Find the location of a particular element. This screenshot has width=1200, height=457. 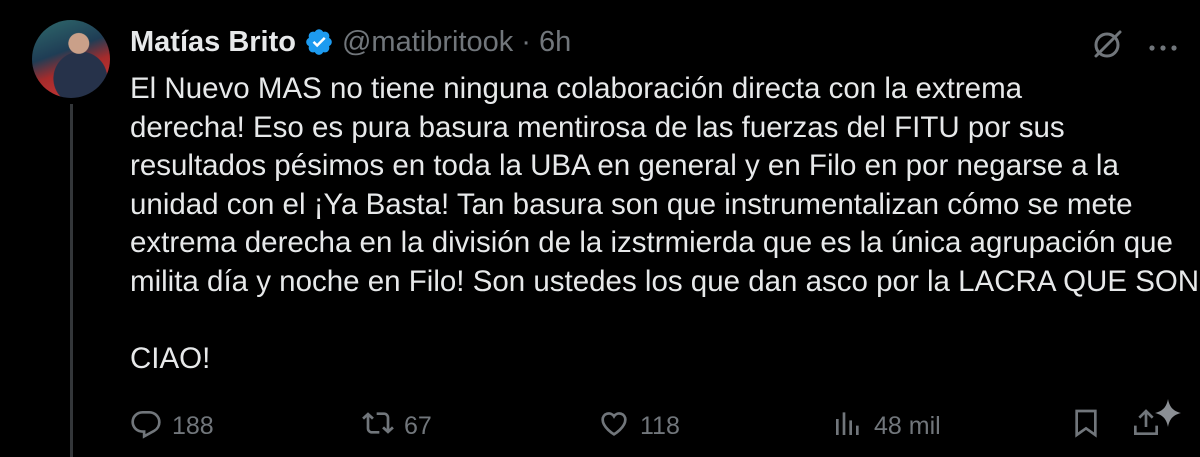

views-count: 48 mil is located at coordinates (907, 425).